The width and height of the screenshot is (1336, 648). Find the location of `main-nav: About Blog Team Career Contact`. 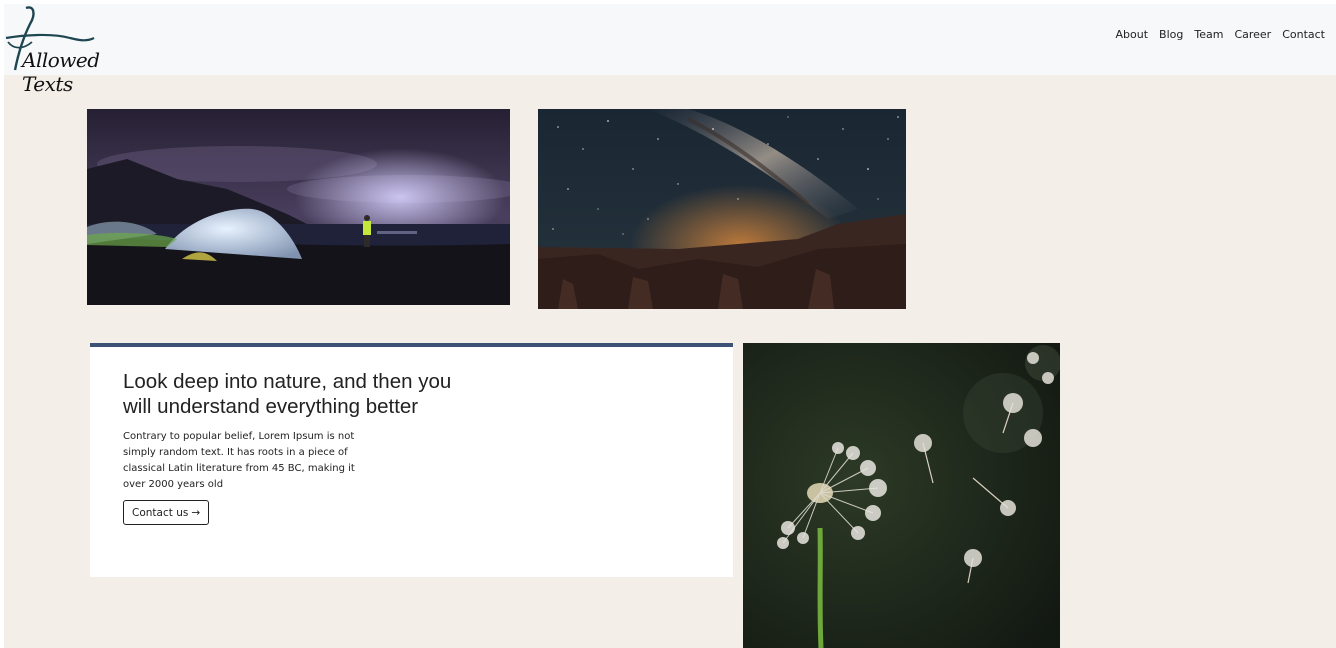

main-nav: About Blog Team Career Contact is located at coordinates (1221, 34).